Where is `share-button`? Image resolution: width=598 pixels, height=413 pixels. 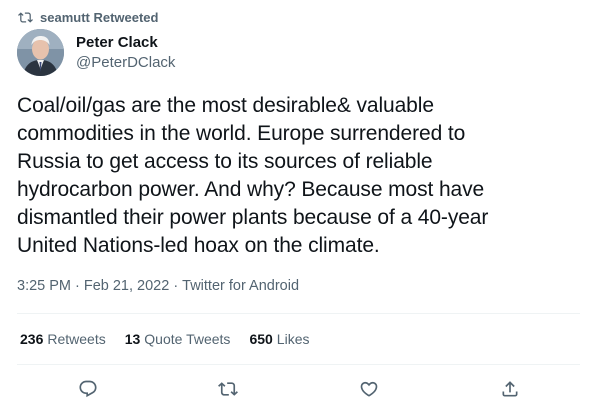 share-button is located at coordinates (510, 389).